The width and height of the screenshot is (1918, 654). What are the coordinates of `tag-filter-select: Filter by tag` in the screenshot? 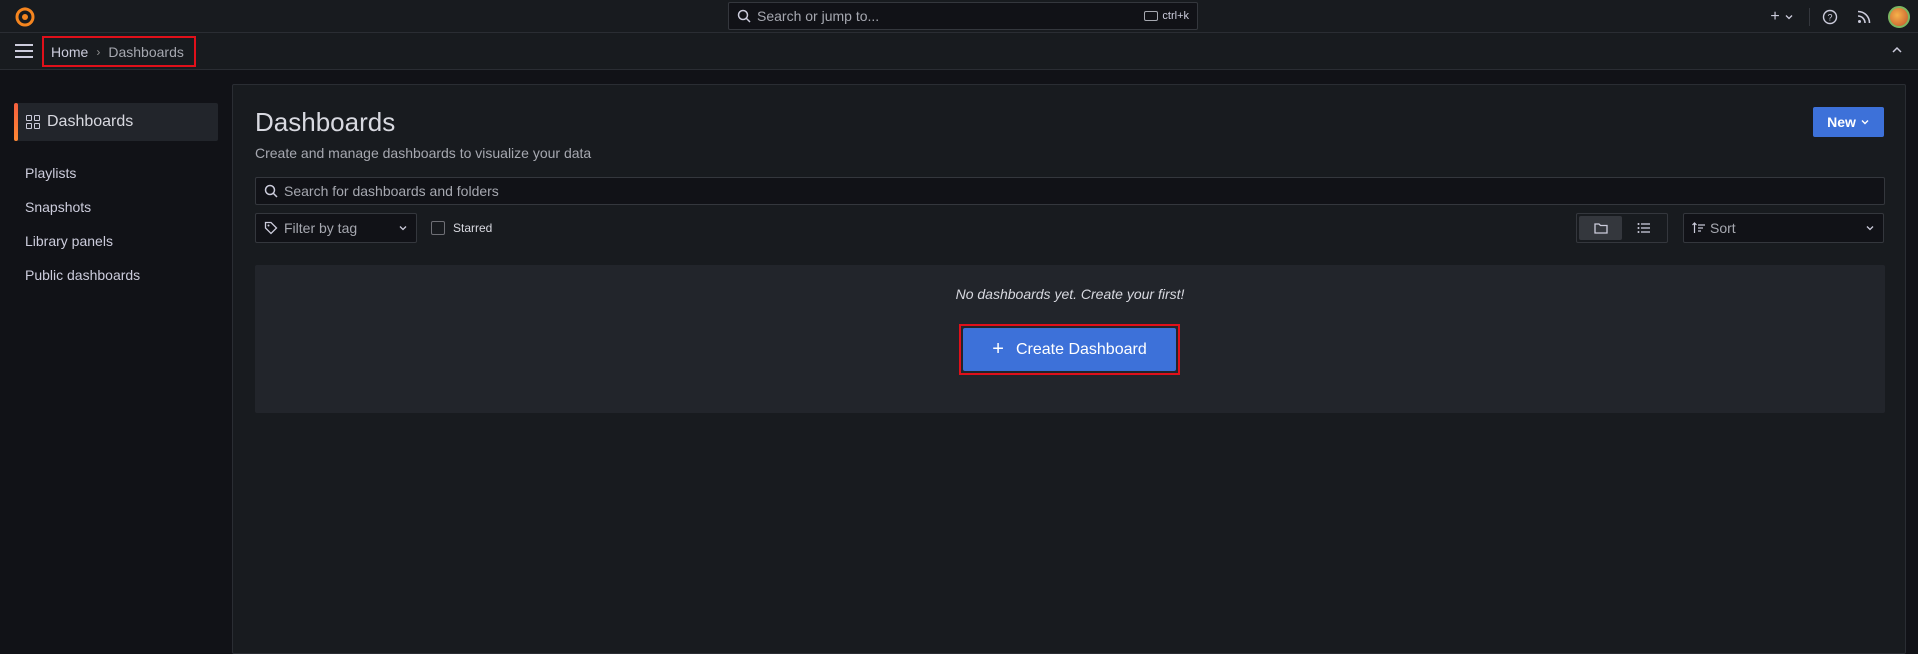 It's located at (336, 228).